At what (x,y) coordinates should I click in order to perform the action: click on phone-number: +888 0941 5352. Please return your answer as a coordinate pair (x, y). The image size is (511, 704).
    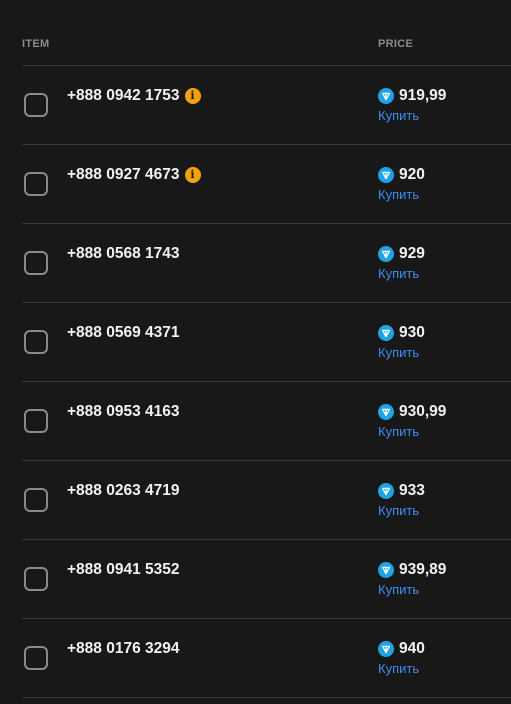
    Looking at the image, I should click on (123, 570).